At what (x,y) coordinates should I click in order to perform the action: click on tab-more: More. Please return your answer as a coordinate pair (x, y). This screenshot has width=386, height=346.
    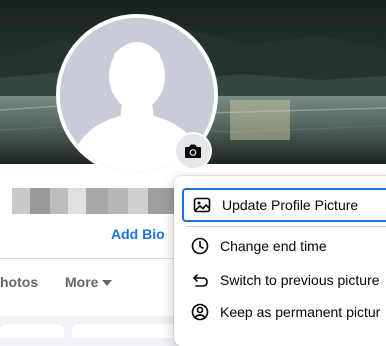
    Looking at the image, I should click on (89, 282).